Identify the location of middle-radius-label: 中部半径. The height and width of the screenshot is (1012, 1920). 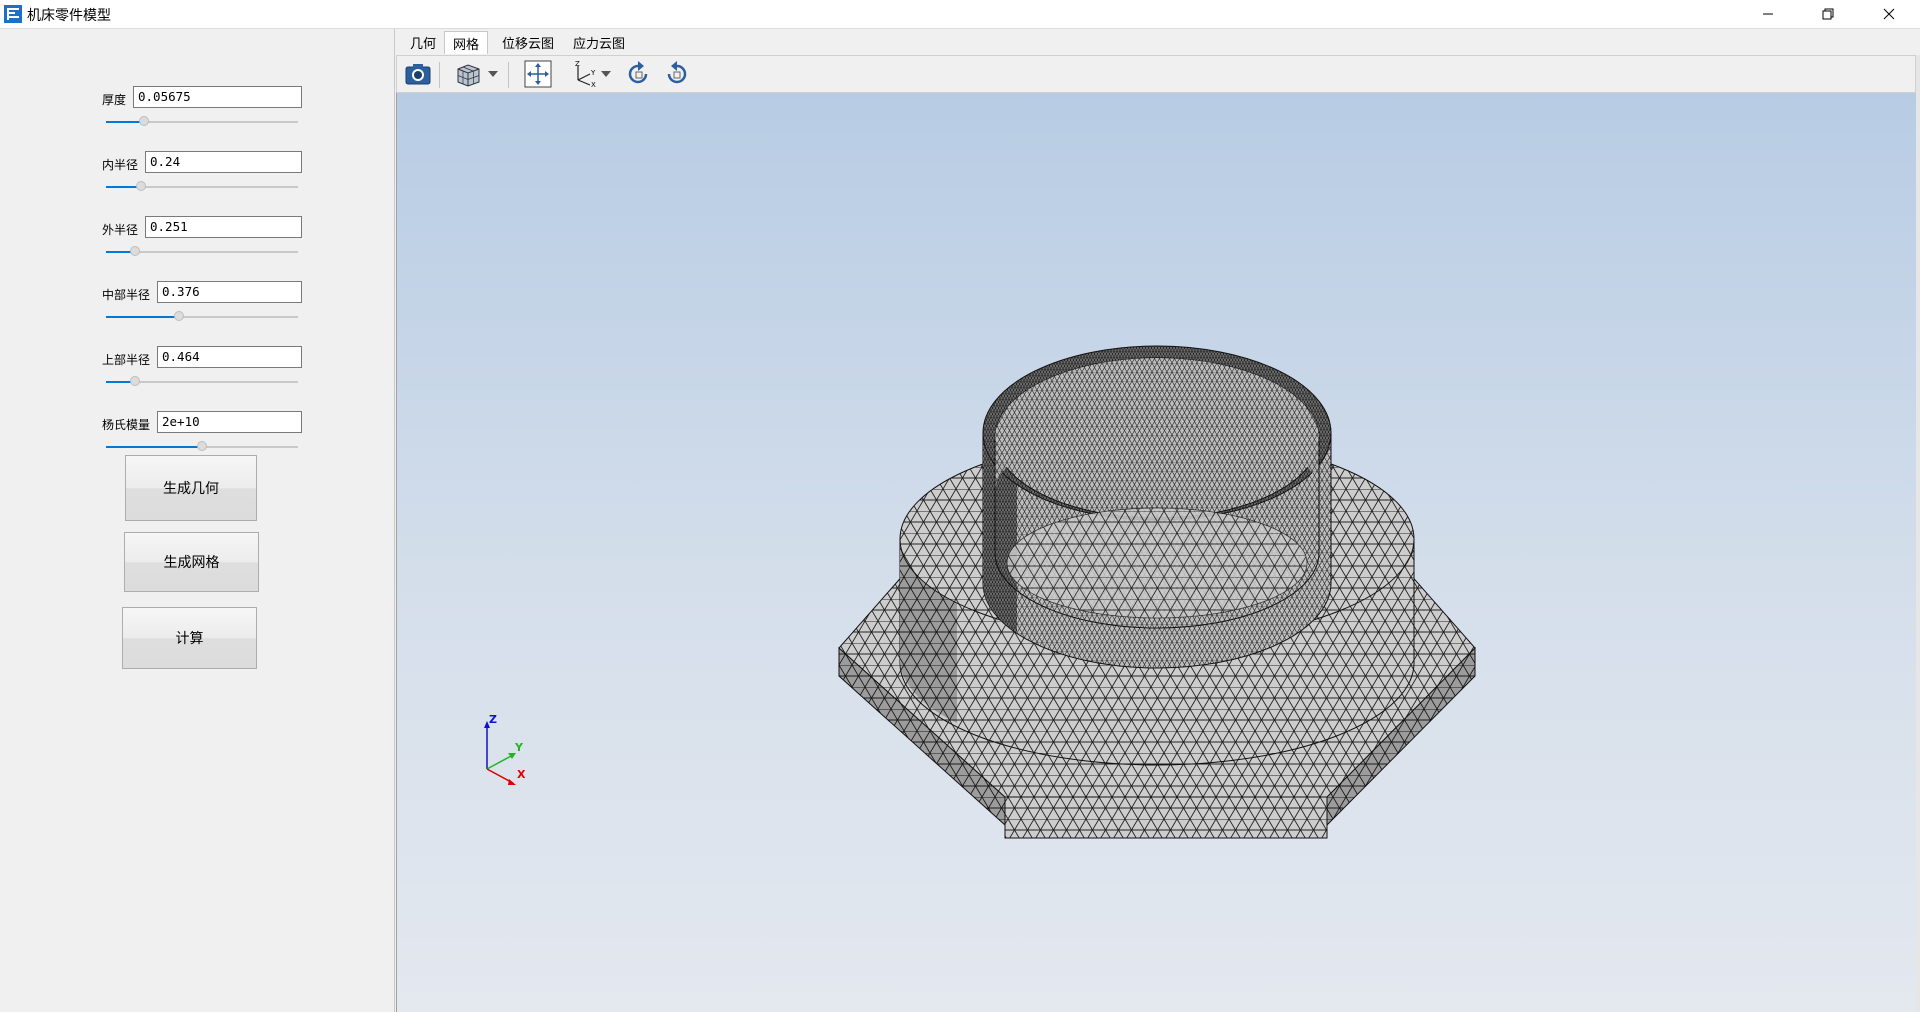
(126, 295).